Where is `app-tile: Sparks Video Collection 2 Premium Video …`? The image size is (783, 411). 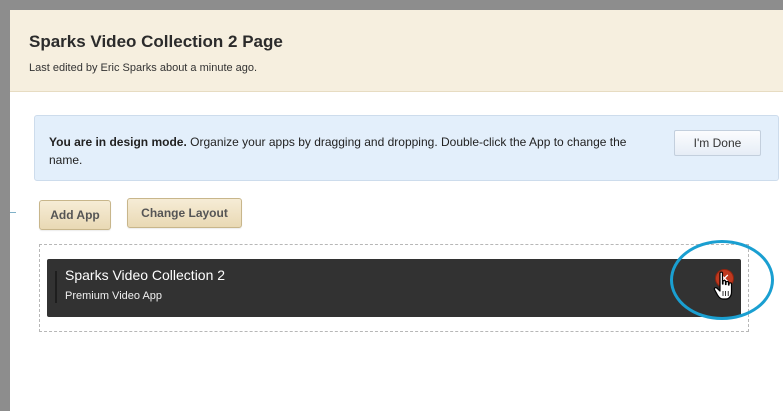
app-tile: Sparks Video Collection 2 Premium Video … is located at coordinates (394, 288).